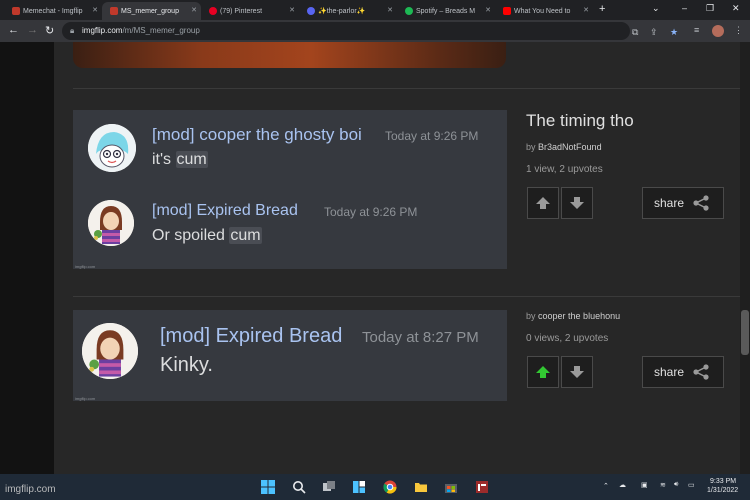  Describe the element at coordinates (375, 487) in the screenshot. I see `windows-taskbar: ⌃ ☁ ▣ ≋ 🔊︎ ▭ 9:33 PM 1/31/2022` at that location.